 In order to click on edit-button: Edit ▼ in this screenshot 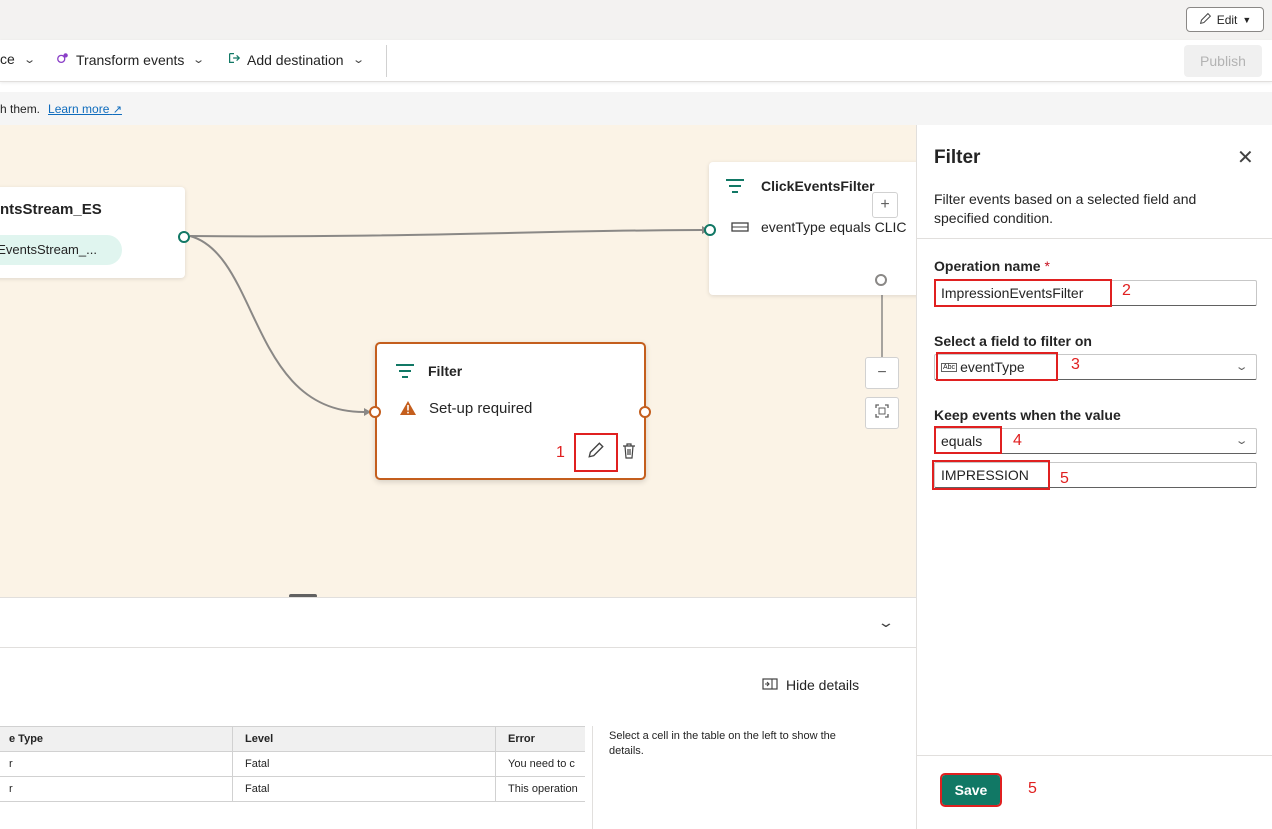, I will do `click(1225, 19)`.